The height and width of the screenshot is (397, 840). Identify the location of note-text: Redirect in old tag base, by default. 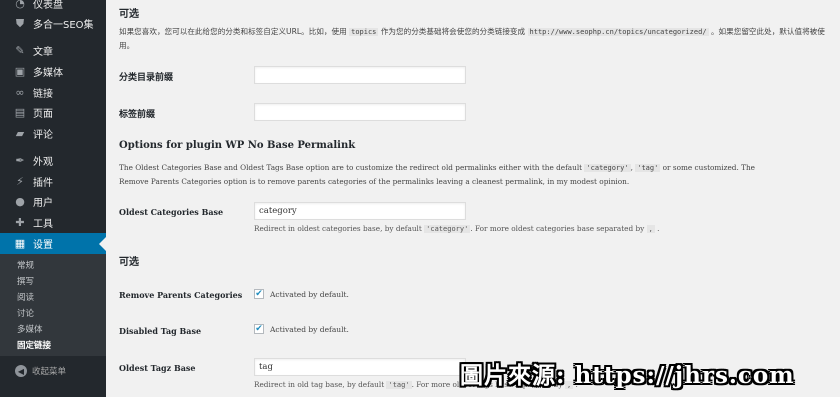
(319, 384).